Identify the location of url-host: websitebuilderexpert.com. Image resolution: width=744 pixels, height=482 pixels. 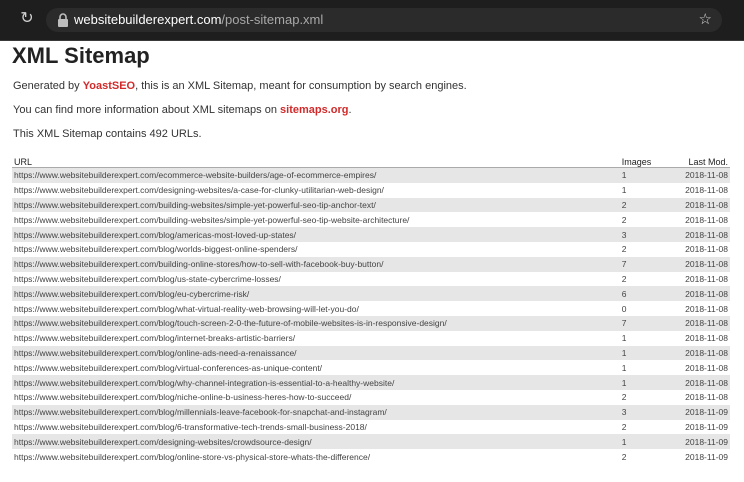
(148, 19).